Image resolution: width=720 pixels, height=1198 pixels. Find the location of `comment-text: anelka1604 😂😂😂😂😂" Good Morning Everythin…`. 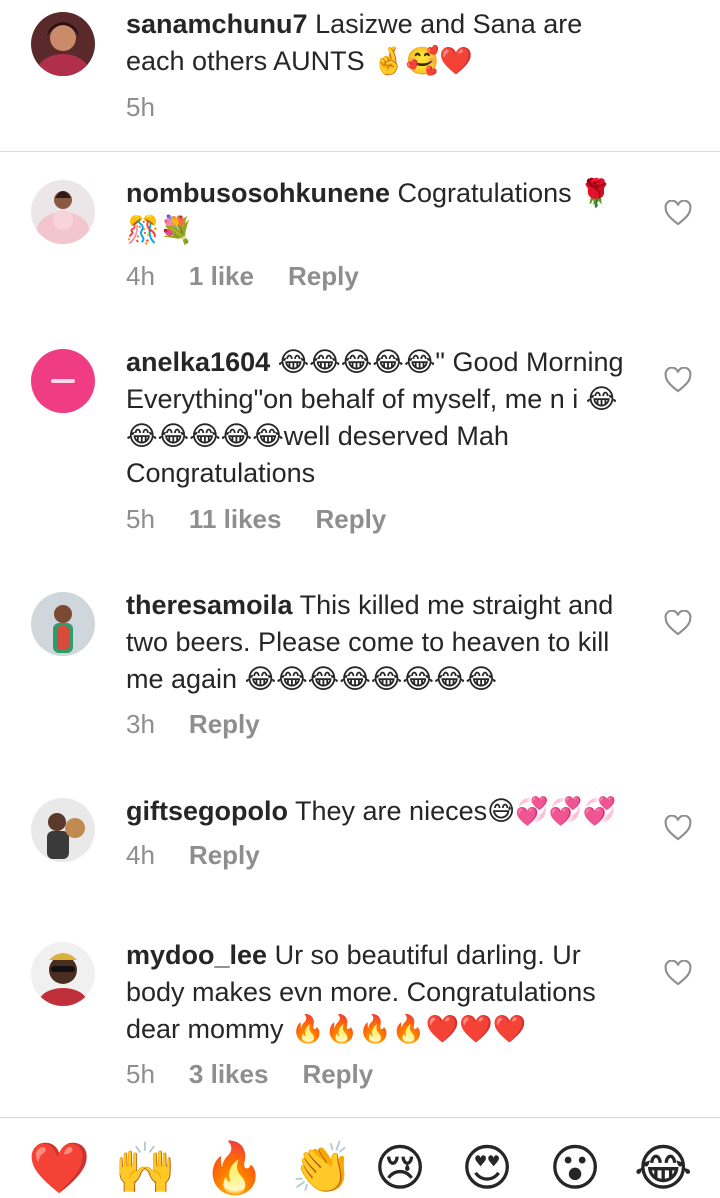

comment-text: anelka1604 😂😂😂😂😂" Good Morning Everythin… is located at coordinates (381, 418).